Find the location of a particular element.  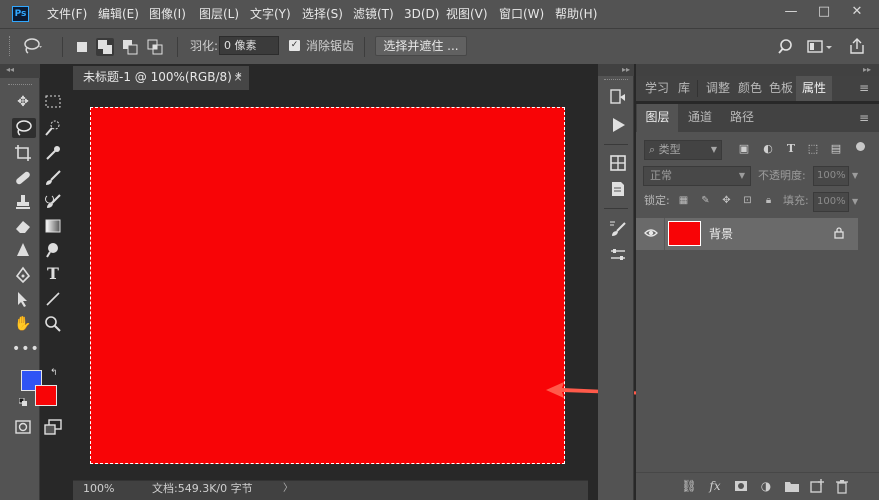

path-selection-tool-icon is located at coordinates (23, 299).